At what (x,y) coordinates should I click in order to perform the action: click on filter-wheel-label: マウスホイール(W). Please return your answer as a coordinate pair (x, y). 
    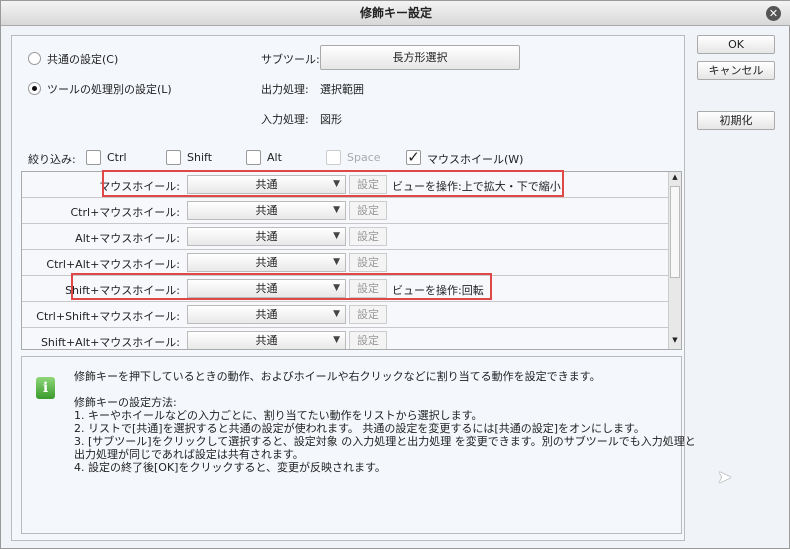
    Looking at the image, I should click on (475, 159).